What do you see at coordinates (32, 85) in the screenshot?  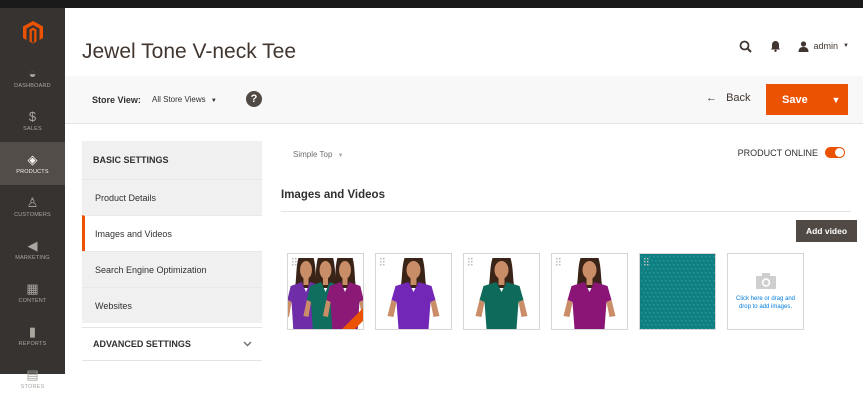 I see `sidebar-item-label: DASHBOARD` at bounding box center [32, 85].